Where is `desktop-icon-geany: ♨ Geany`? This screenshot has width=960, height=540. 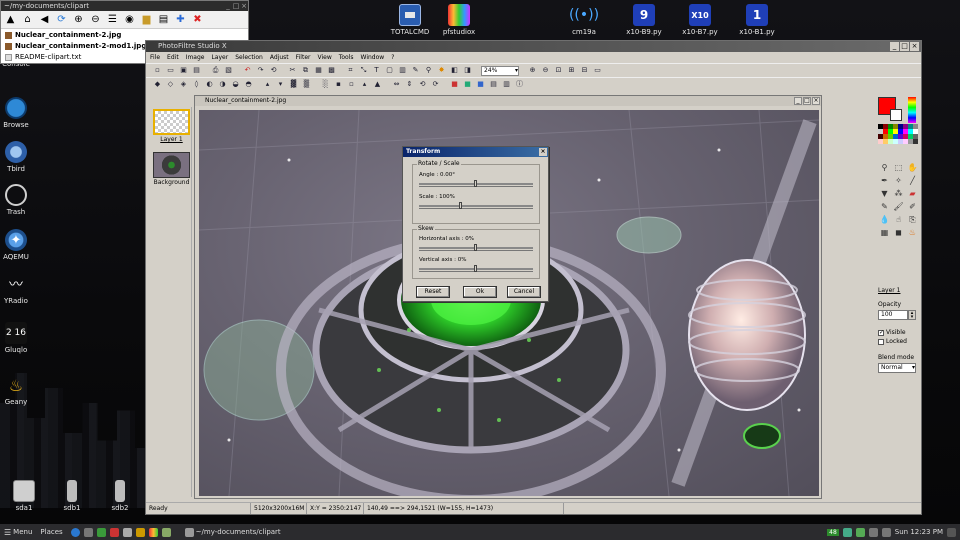
desktop-icon-geany: ♨ Geany is located at coordinates (20, 390).